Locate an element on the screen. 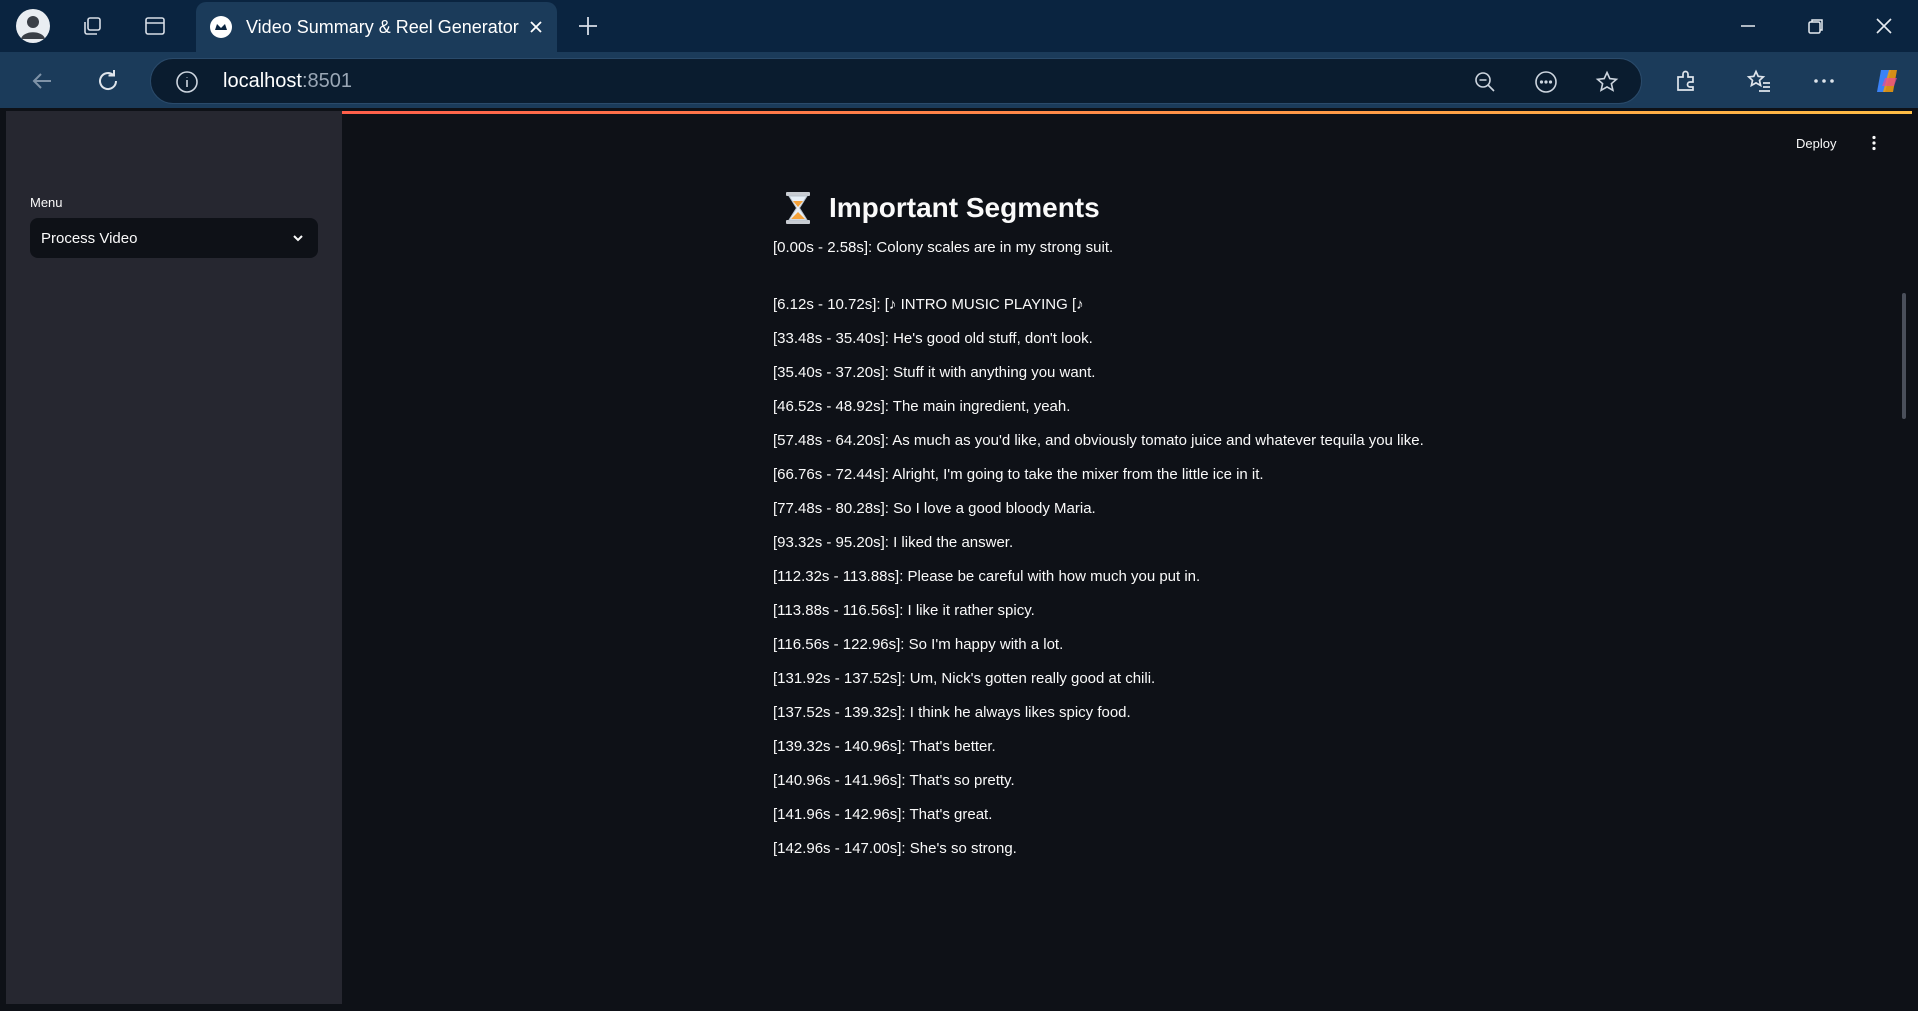 The width and height of the screenshot is (1918, 1011). segment-item: [141.96s - 142.96s]: That's great. is located at coordinates (883, 814).